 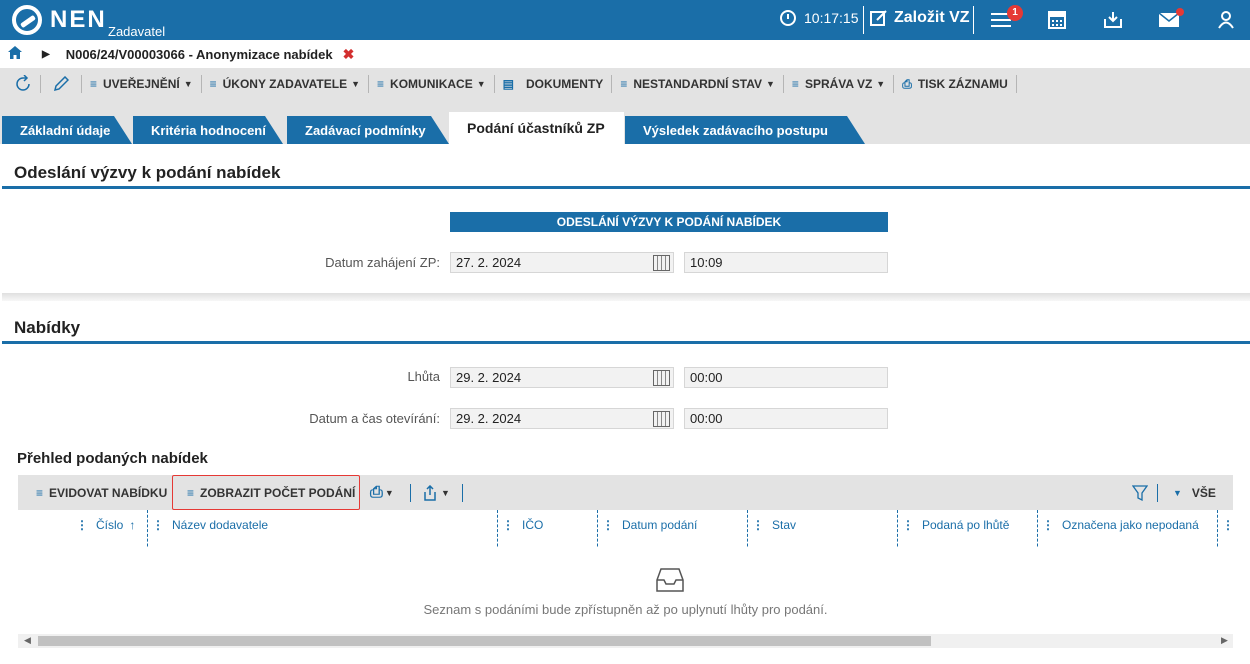 What do you see at coordinates (59, 20) in the screenshot?
I see `nen-logo: NEN` at bounding box center [59, 20].